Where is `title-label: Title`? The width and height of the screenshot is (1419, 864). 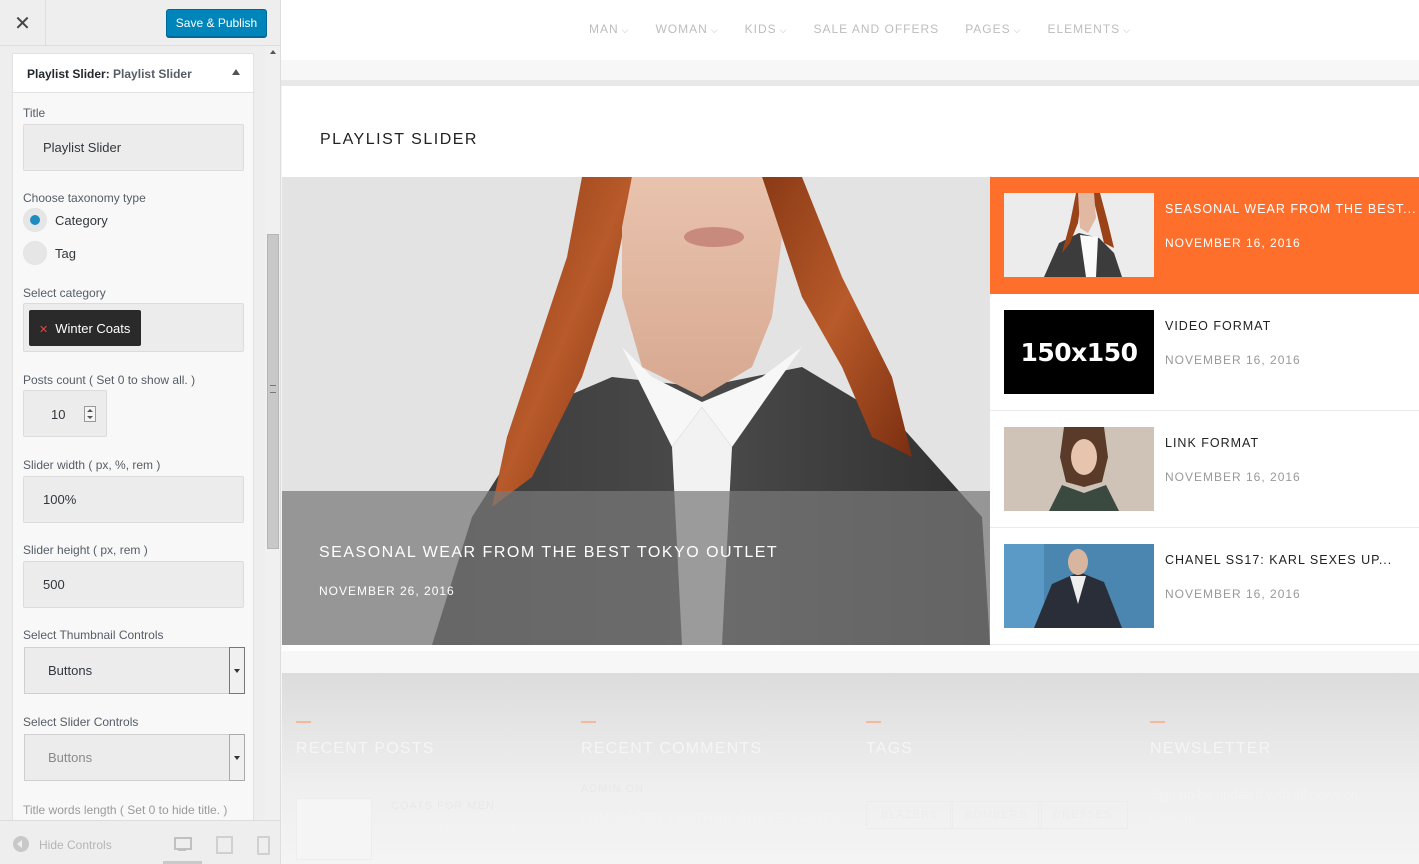
title-label: Title is located at coordinates (34, 113).